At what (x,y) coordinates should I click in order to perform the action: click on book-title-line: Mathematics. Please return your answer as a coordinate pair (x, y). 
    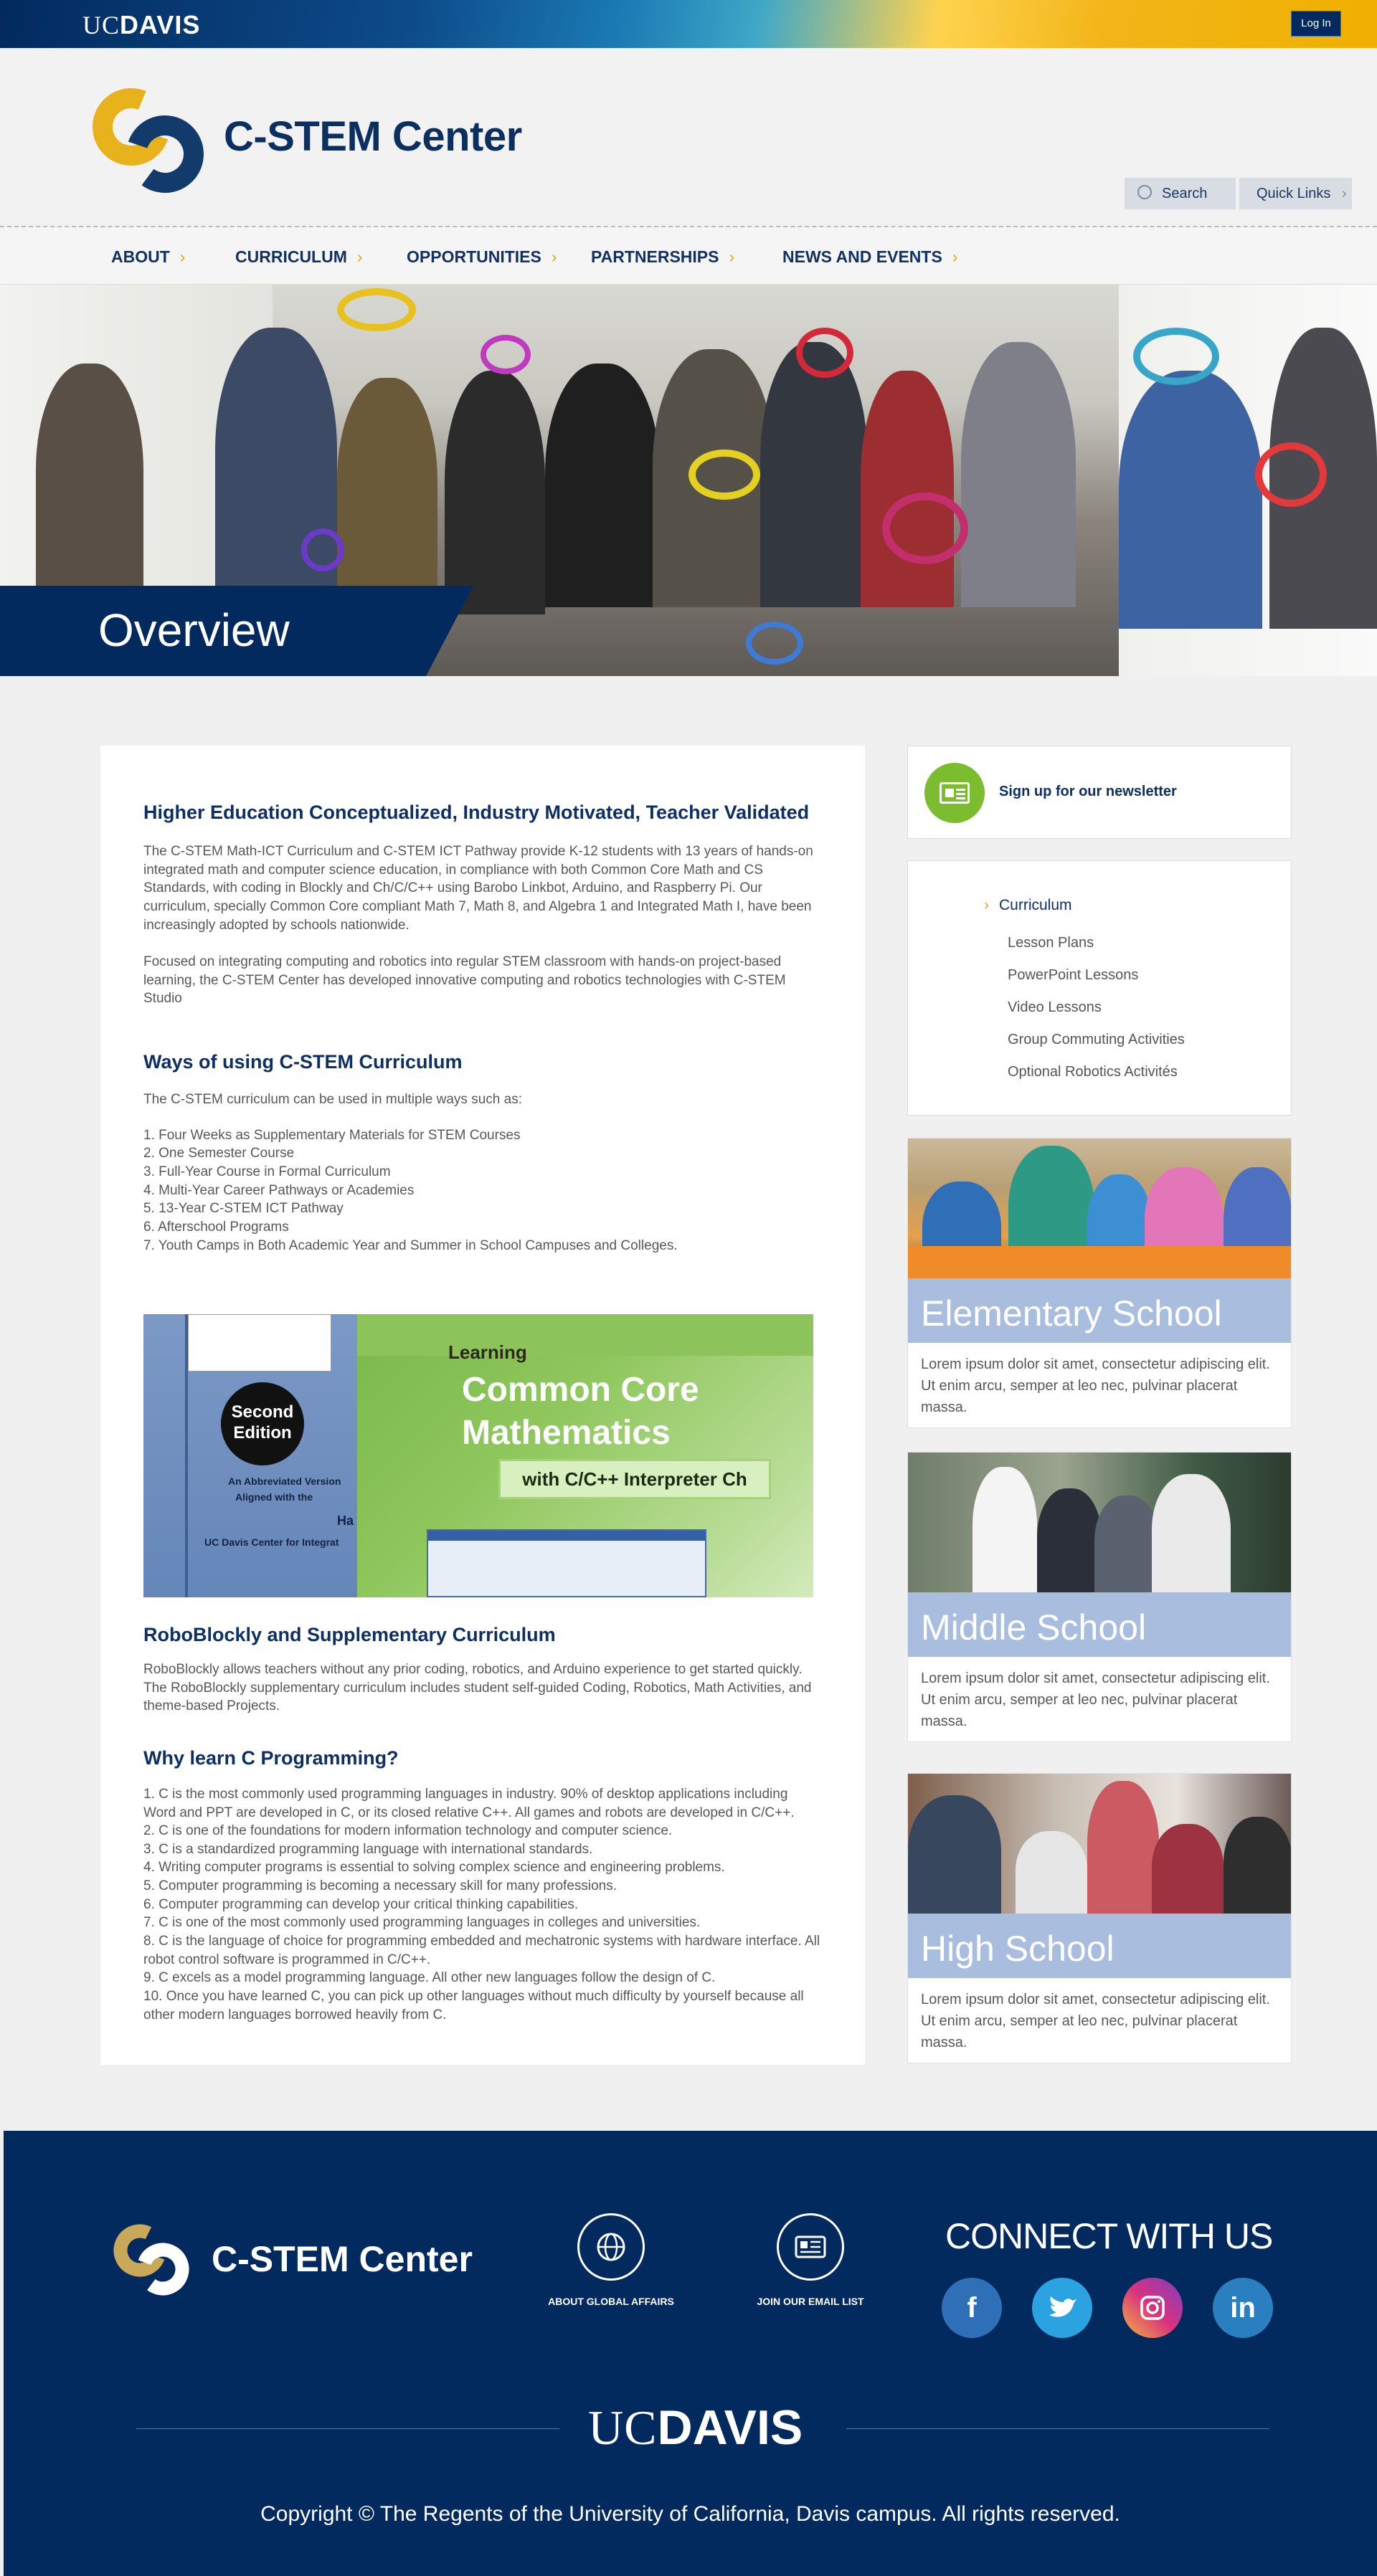
    Looking at the image, I should click on (566, 1433).